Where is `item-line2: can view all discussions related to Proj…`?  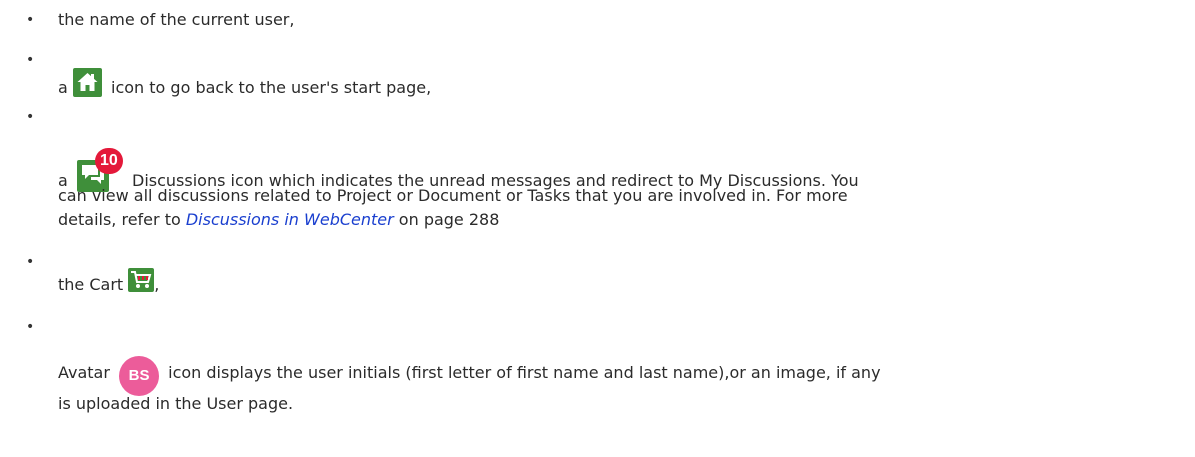 item-line2: can view all discussions related to Proj… is located at coordinates (453, 195).